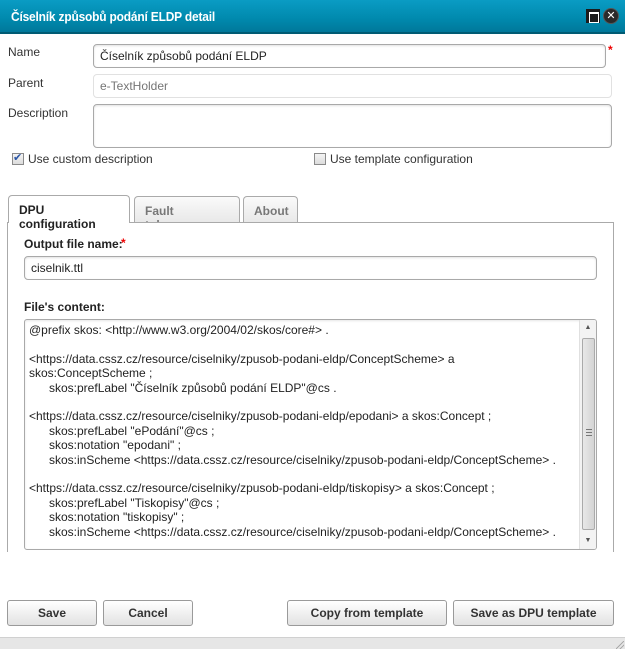 Image resolution: width=625 pixels, height=649 pixels. I want to click on tab-about: About, so click(270, 209).